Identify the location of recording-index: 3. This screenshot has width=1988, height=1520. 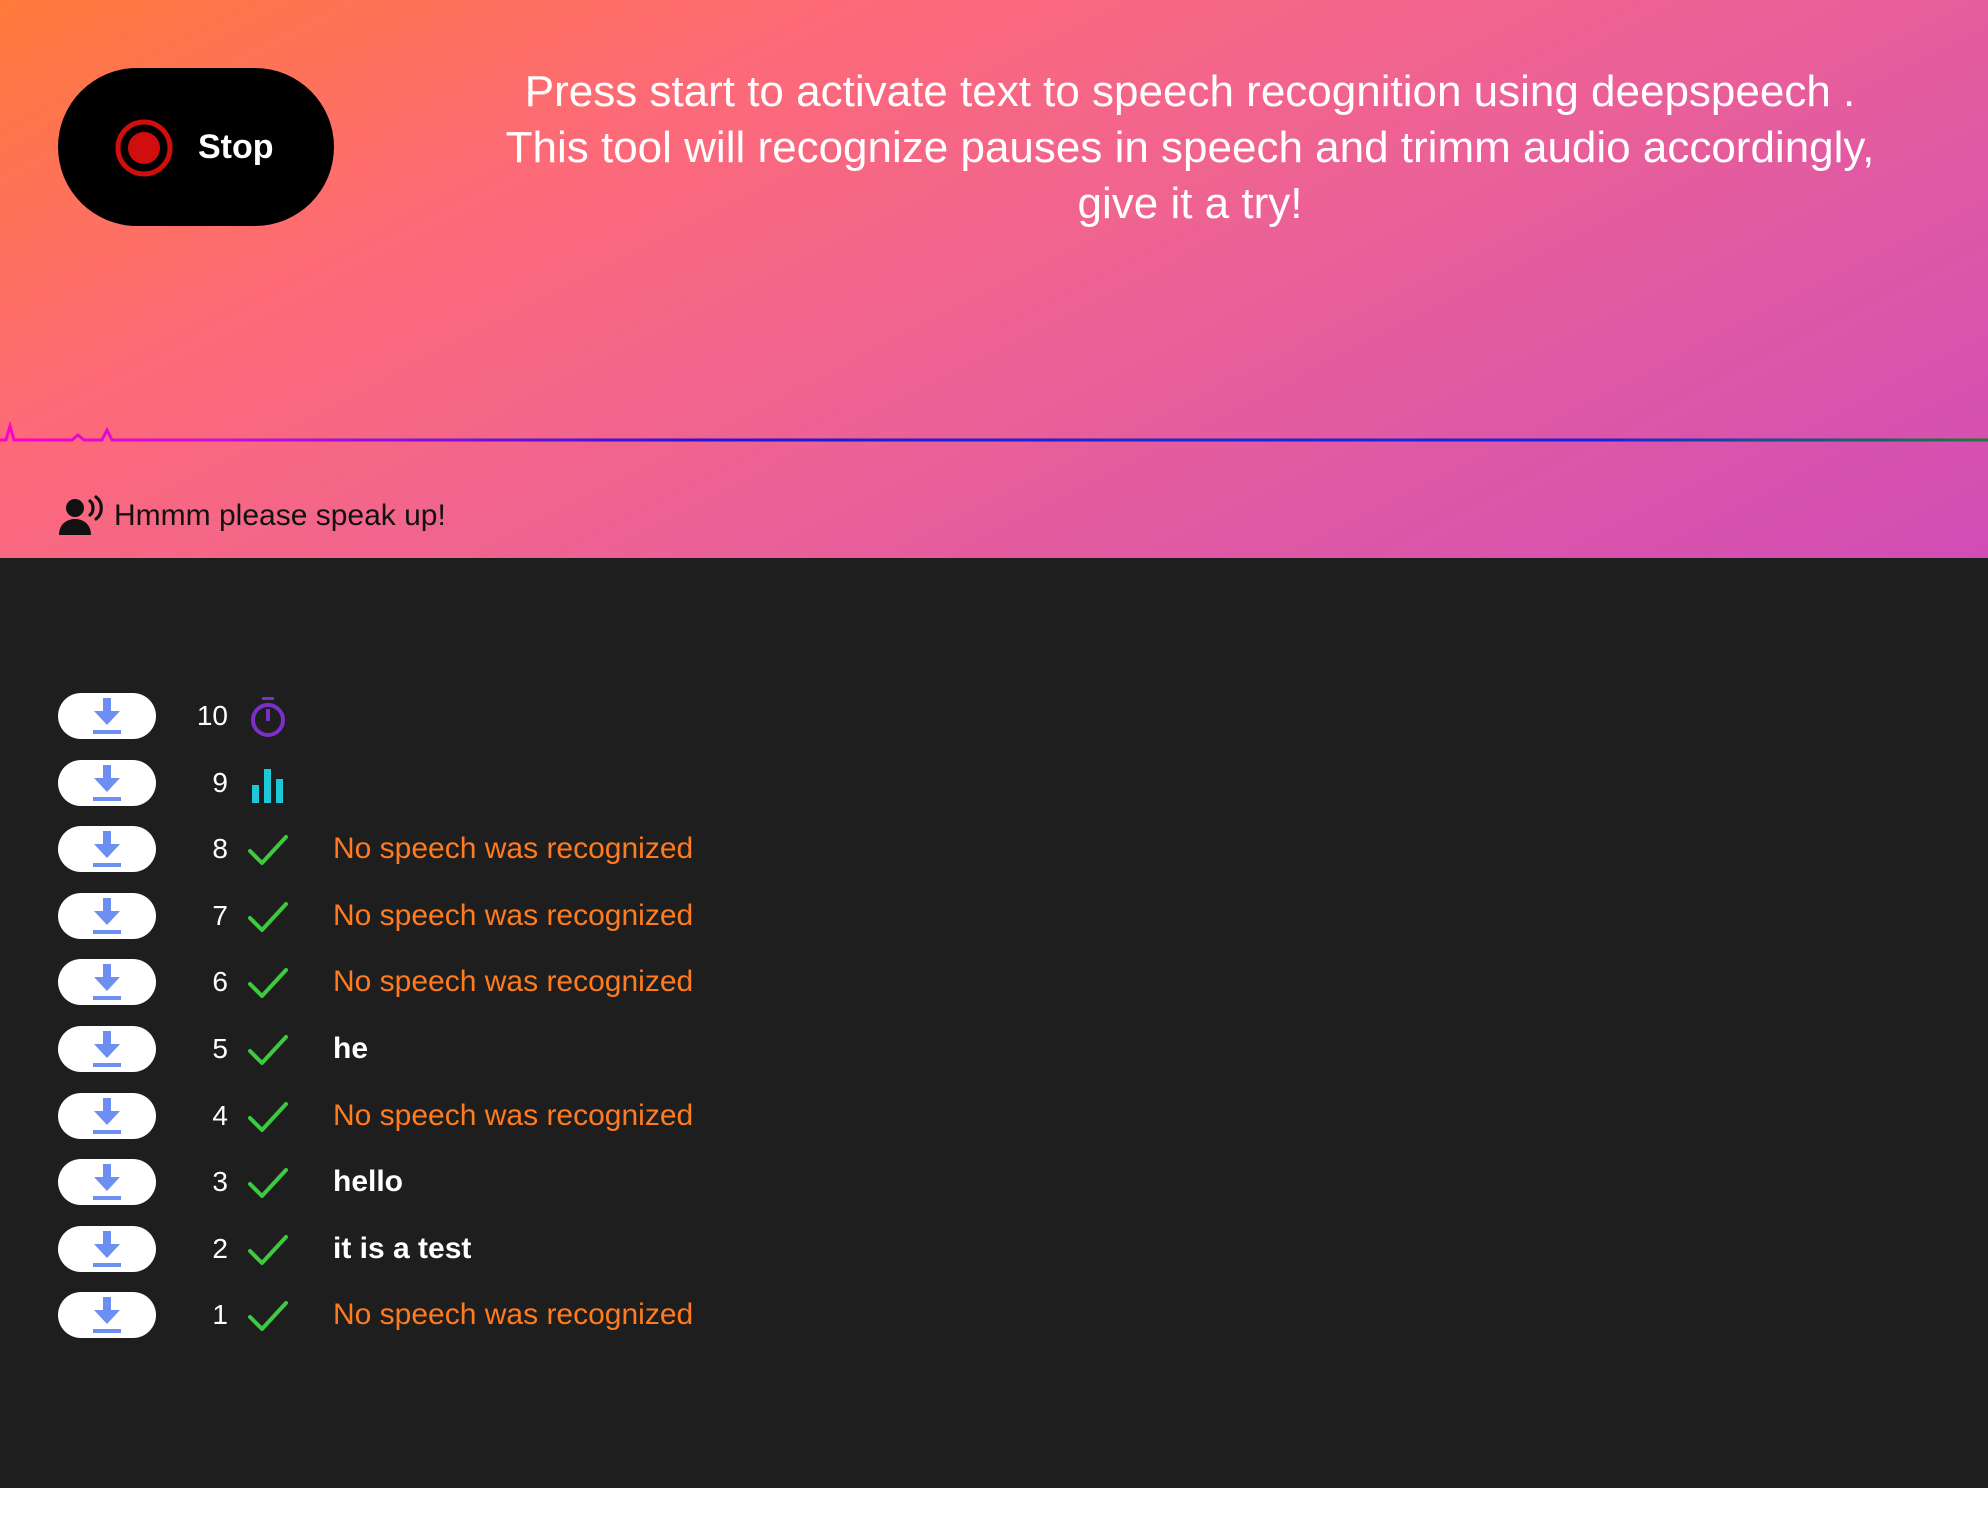
(220, 1182).